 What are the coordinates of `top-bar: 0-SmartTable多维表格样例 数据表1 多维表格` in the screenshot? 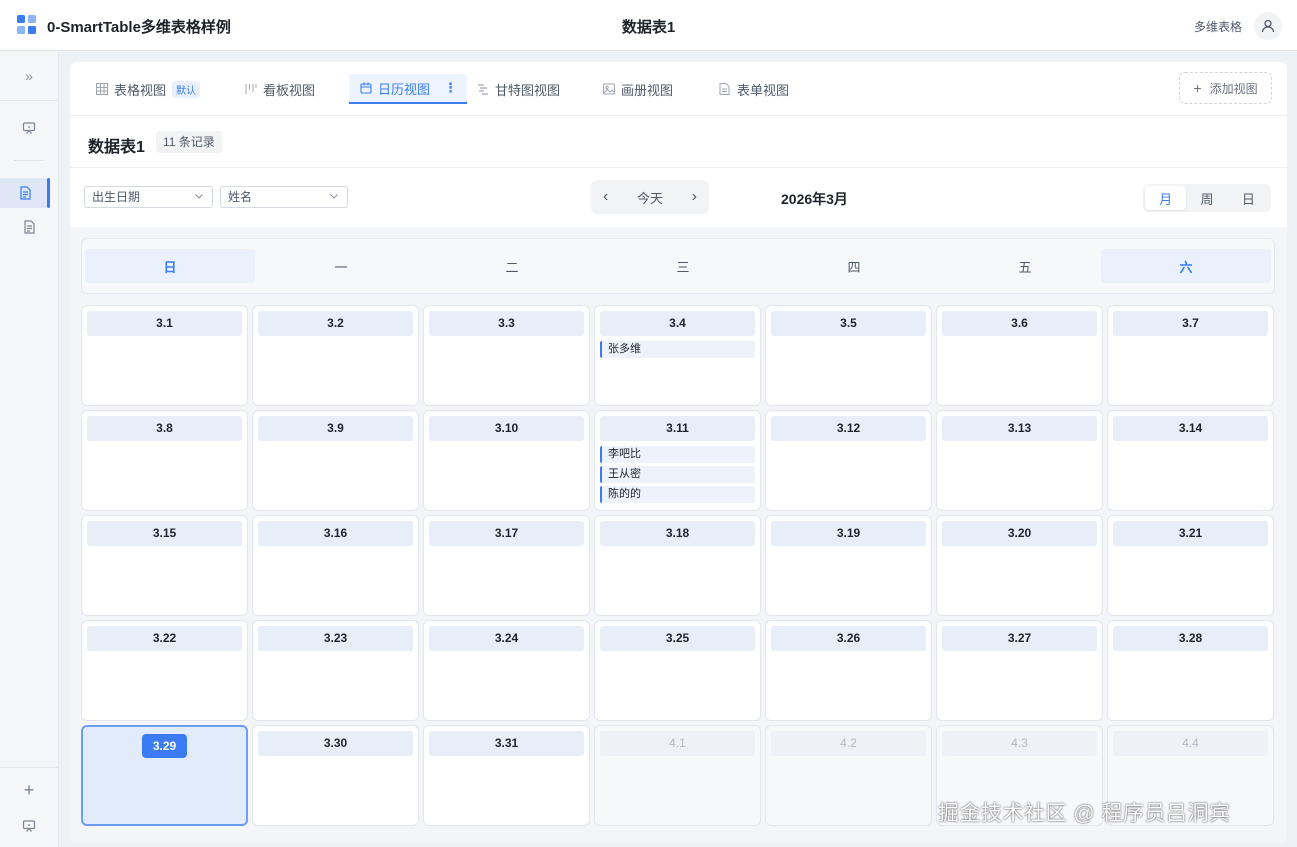 It's located at (648, 25).